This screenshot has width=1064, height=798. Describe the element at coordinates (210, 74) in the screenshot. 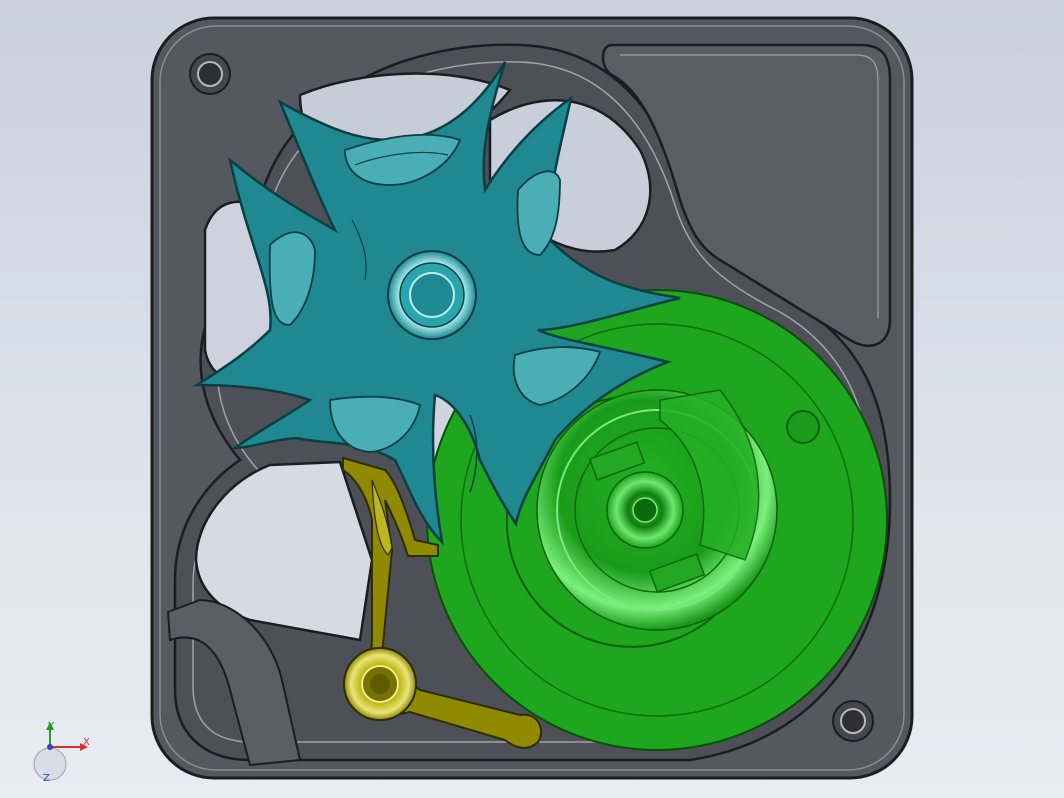

I see `mount-hole-top-left` at that location.